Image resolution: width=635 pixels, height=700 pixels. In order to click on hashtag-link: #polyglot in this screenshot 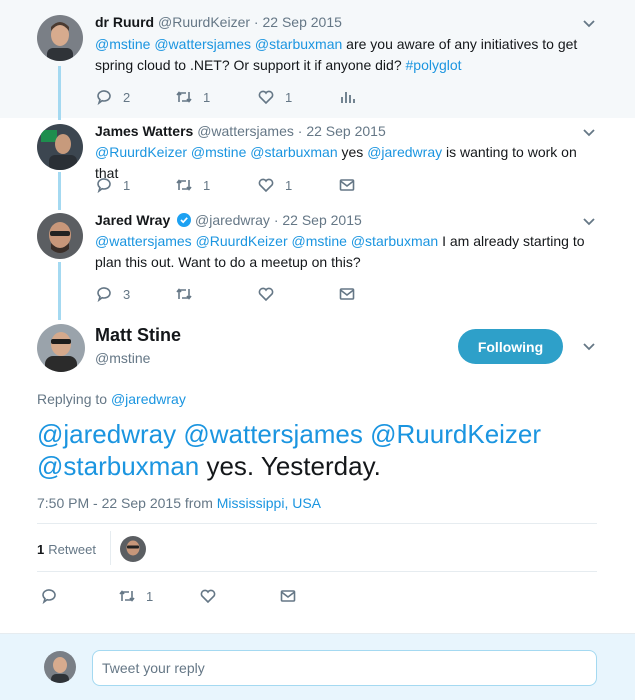, I will do `click(434, 65)`.